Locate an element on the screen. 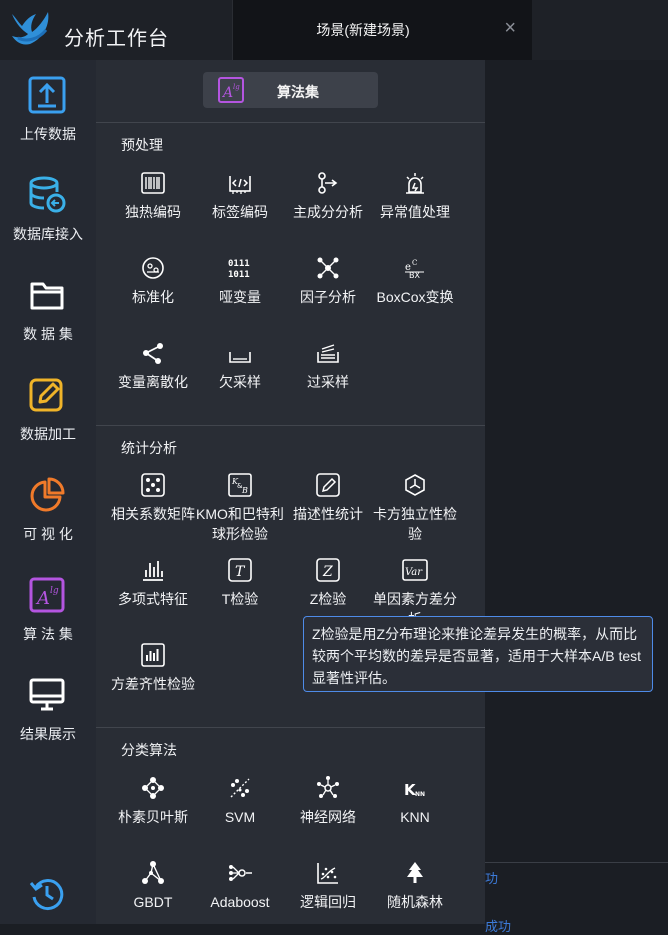 The width and height of the screenshot is (668, 935). algo-random-forest: 随机森林 is located at coordinates (415, 886).